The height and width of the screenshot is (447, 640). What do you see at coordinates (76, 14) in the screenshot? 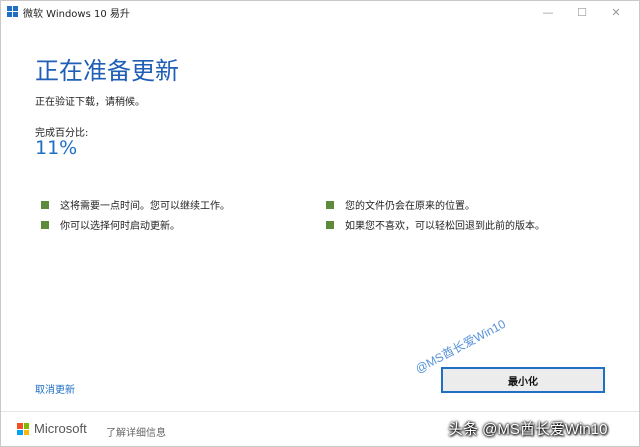
I see `window-title: 微软 Windows 10 易升` at bounding box center [76, 14].